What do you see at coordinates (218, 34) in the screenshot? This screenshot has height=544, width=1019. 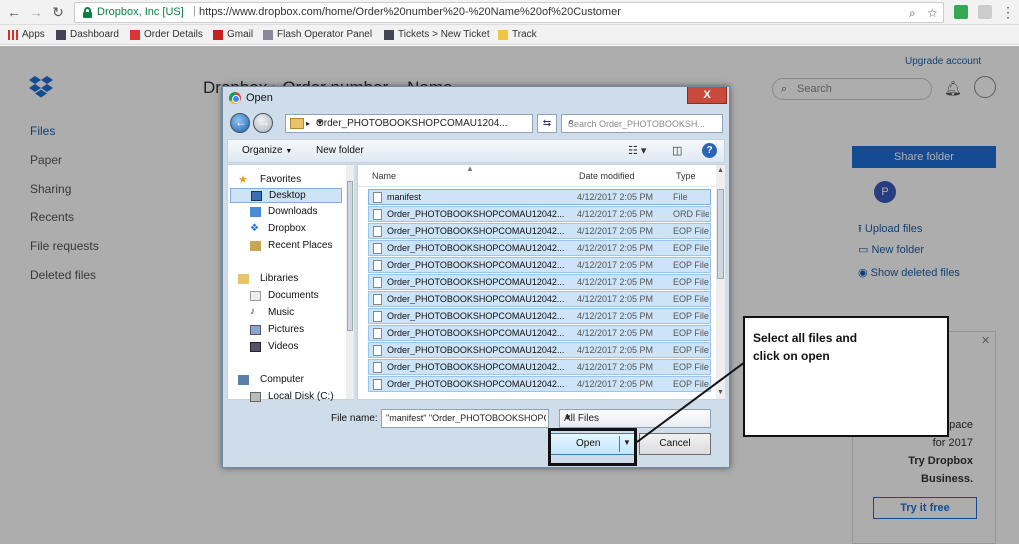 I see `gmail-icon` at bounding box center [218, 34].